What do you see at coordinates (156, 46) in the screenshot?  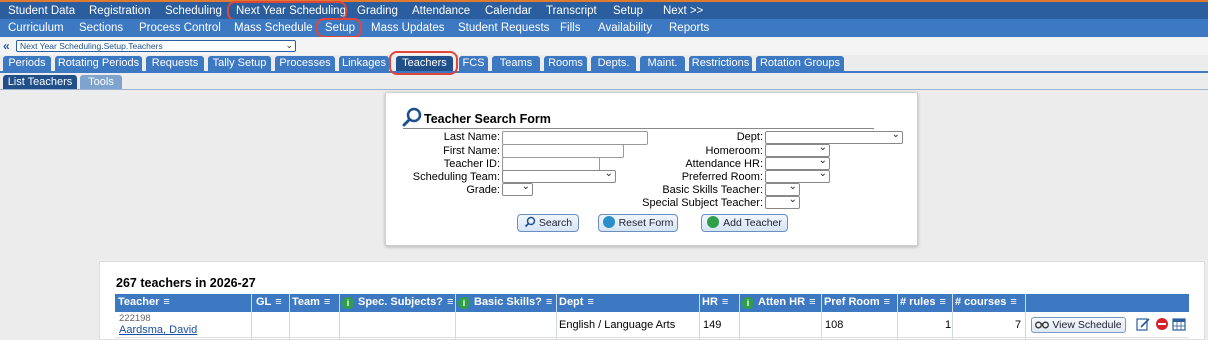 I see `breadcrumb-select: Next Year Scheduling.Setup.Teachers ⌄` at bounding box center [156, 46].